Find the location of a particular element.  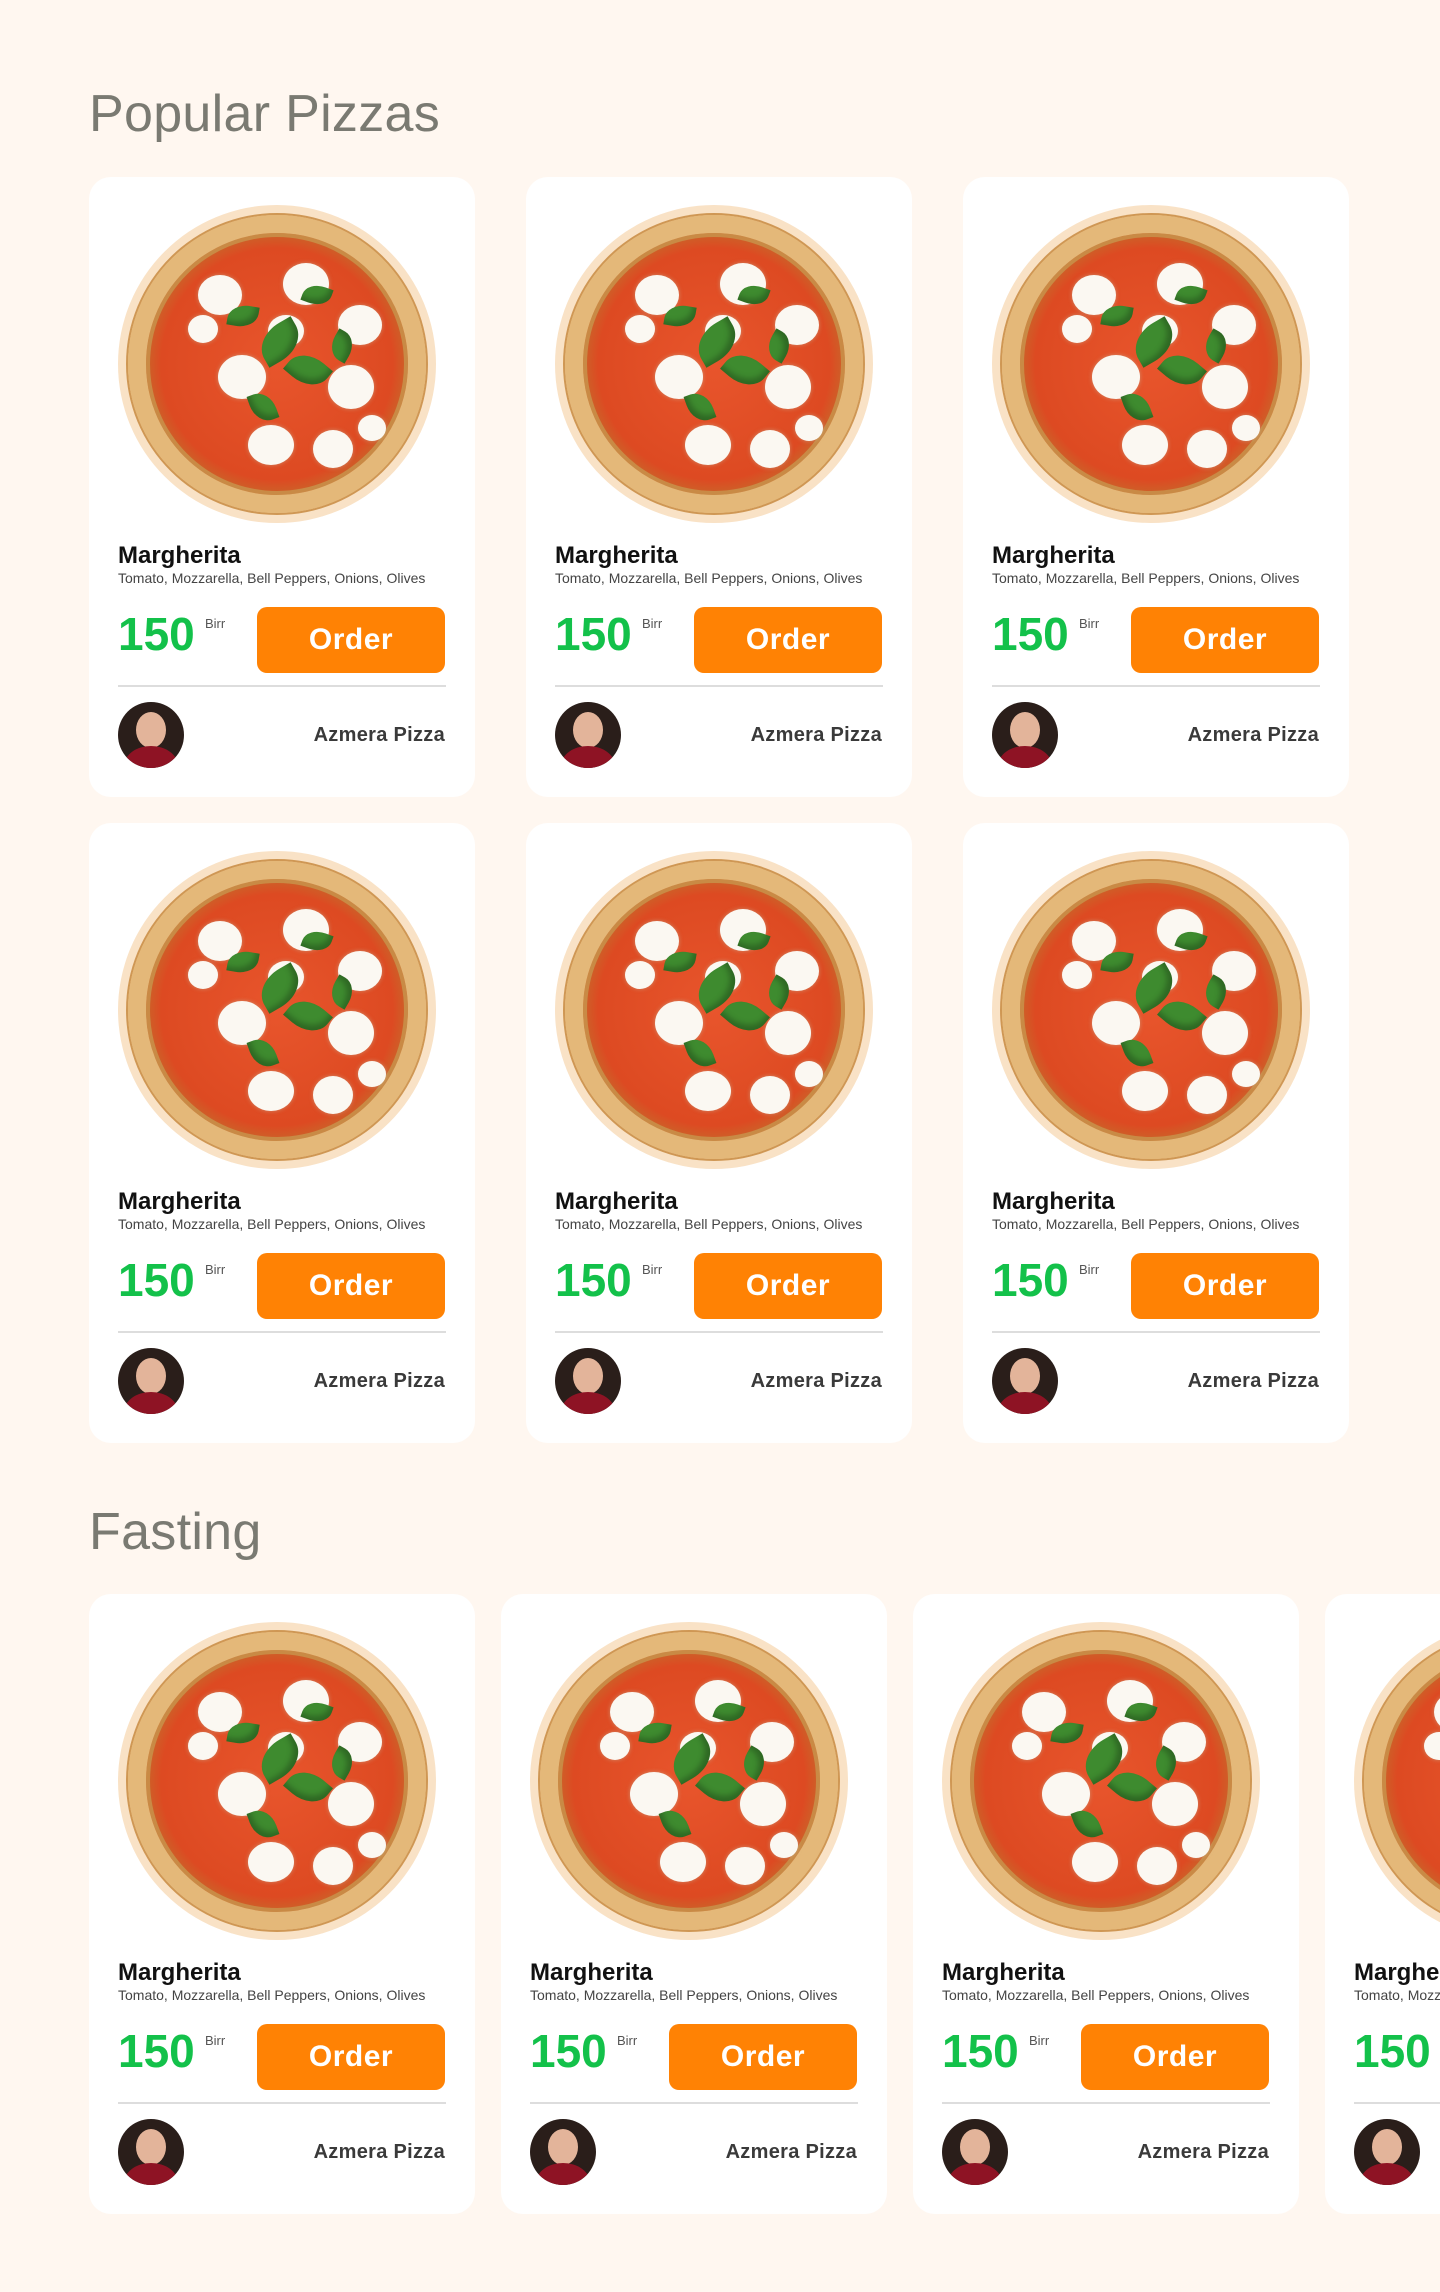

card-divider is located at coordinates (719, 1332).